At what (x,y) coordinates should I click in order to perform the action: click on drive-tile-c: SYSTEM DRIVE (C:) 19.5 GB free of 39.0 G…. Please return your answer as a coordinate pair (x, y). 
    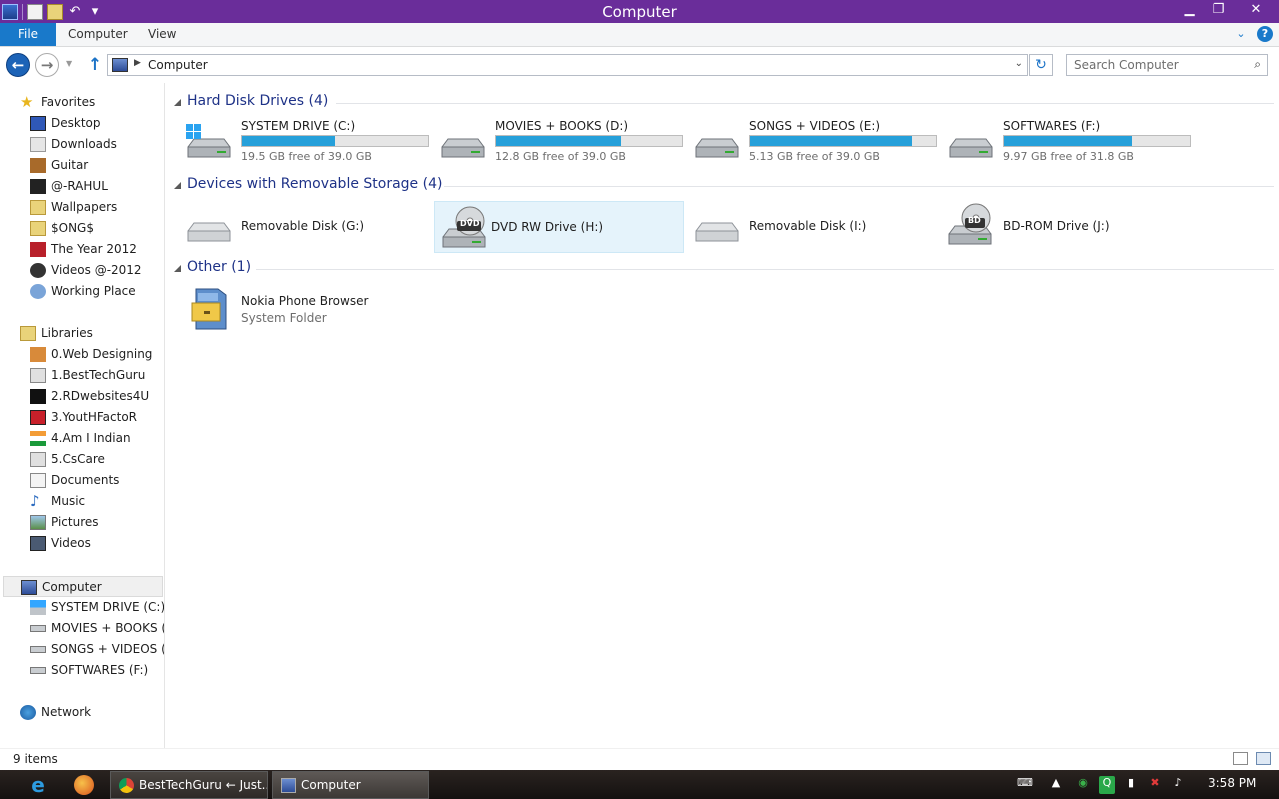
    Looking at the image, I should click on (304, 142).